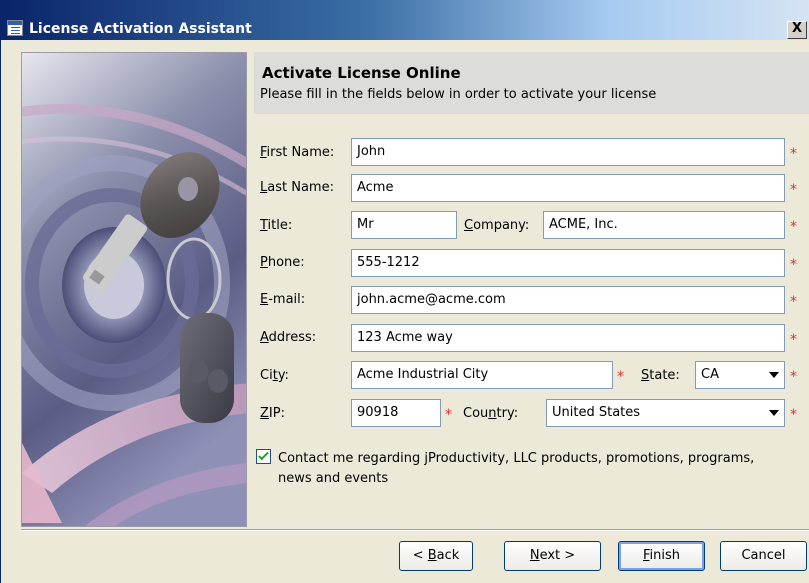  Describe the element at coordinates (282, 262) in the screenshot. I see `phone-label: Phone:` at that location.